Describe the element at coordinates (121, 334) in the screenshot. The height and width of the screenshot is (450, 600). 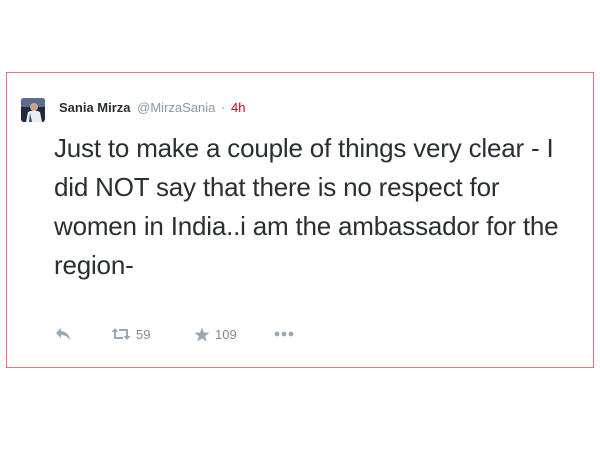
I see `retweet-icon` at that location.